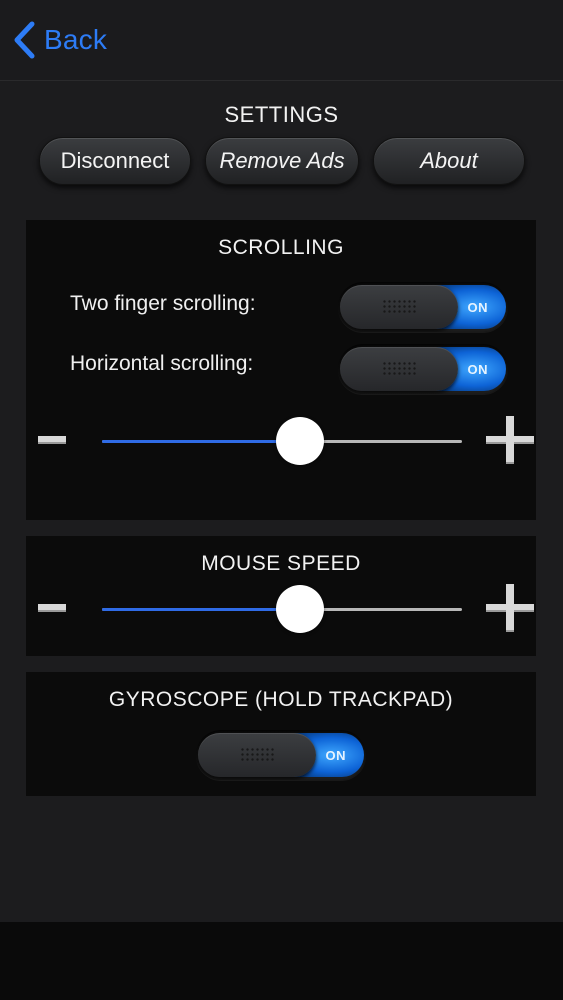  I want to click on horizontal-scrolling-label: Horizontal scrolling:, so click(162, 363).